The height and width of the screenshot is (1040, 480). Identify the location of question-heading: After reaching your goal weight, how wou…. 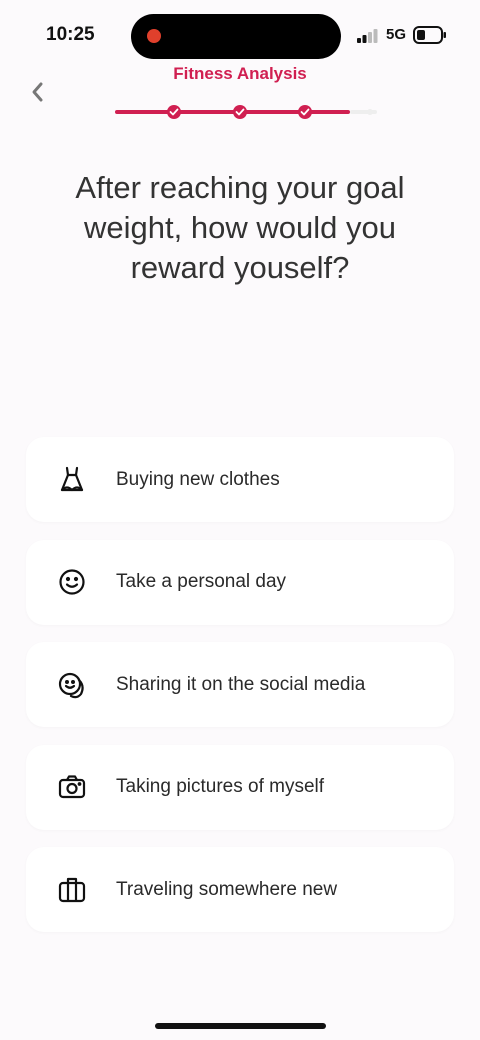
(240, 227).